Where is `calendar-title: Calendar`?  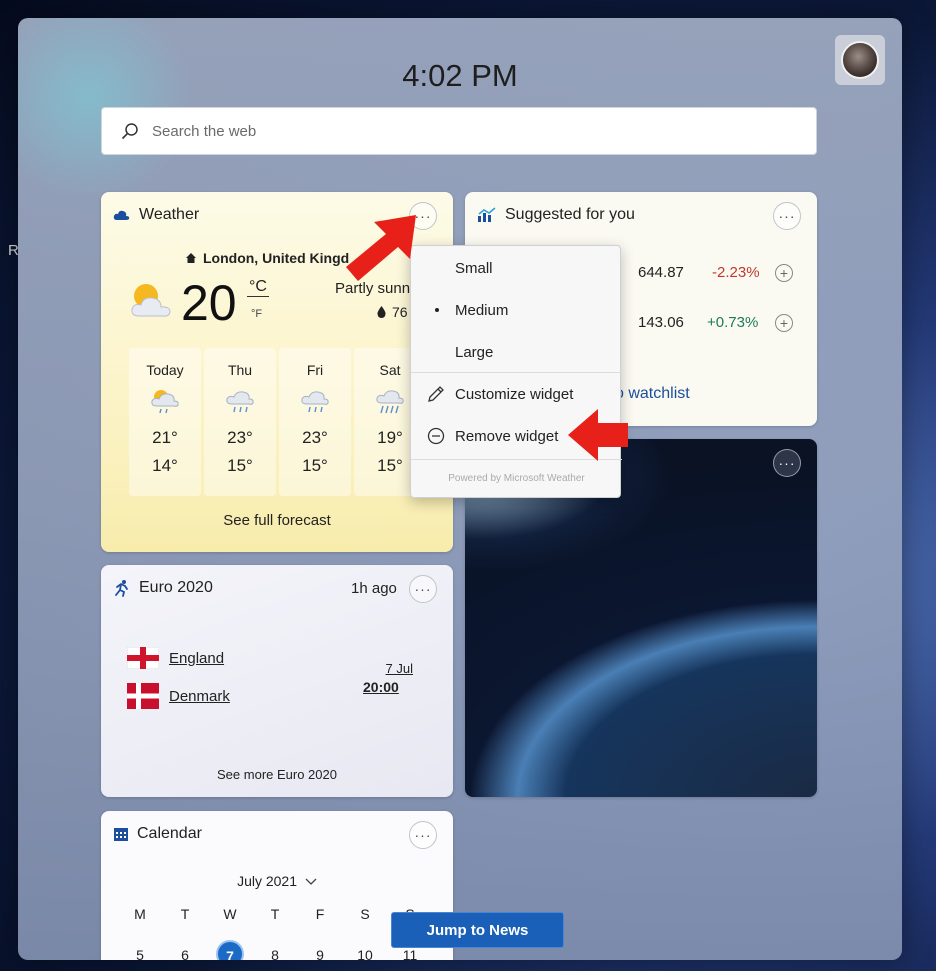 calendar-title: Calendar is located at coordinates (169, 833).